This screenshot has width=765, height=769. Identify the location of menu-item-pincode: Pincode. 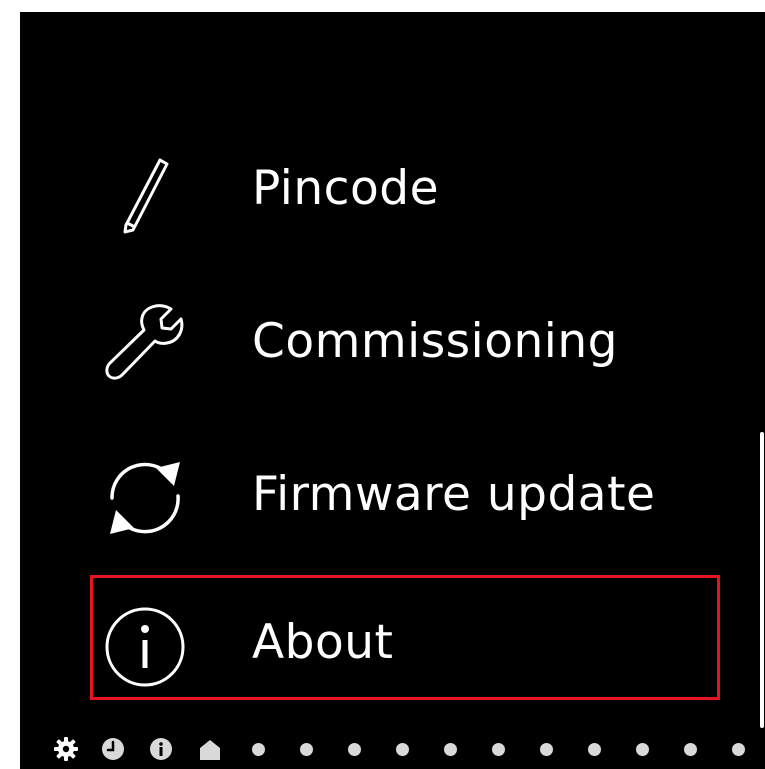
(370, 188).